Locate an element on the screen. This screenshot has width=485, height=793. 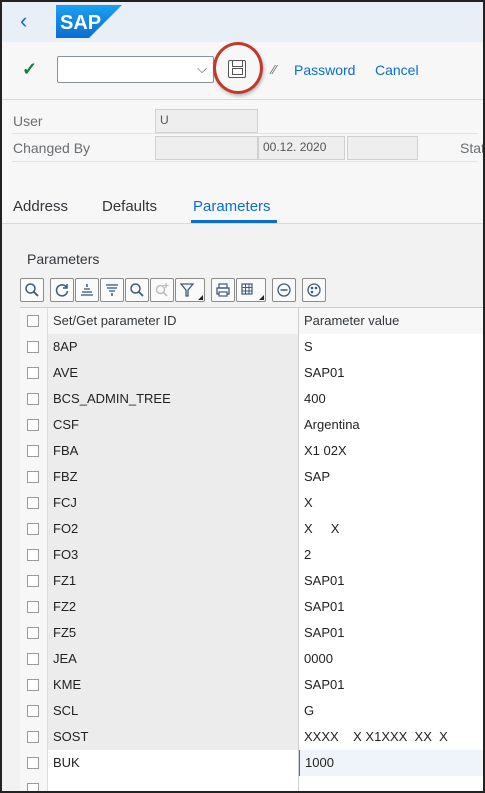
table-row: FZ5 SAP01 is located at coordinates (251, 633).